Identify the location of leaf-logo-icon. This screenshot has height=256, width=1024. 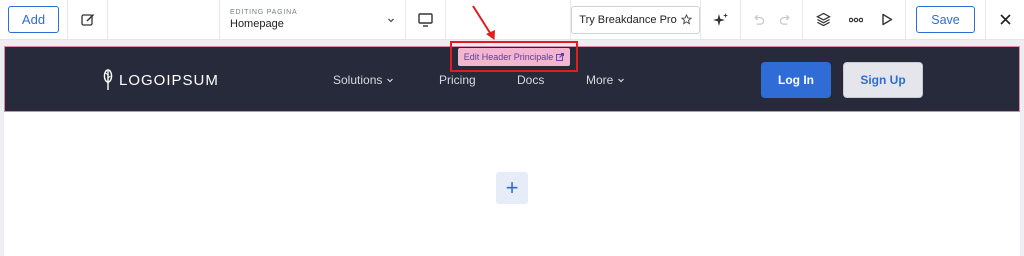
(108, 80).